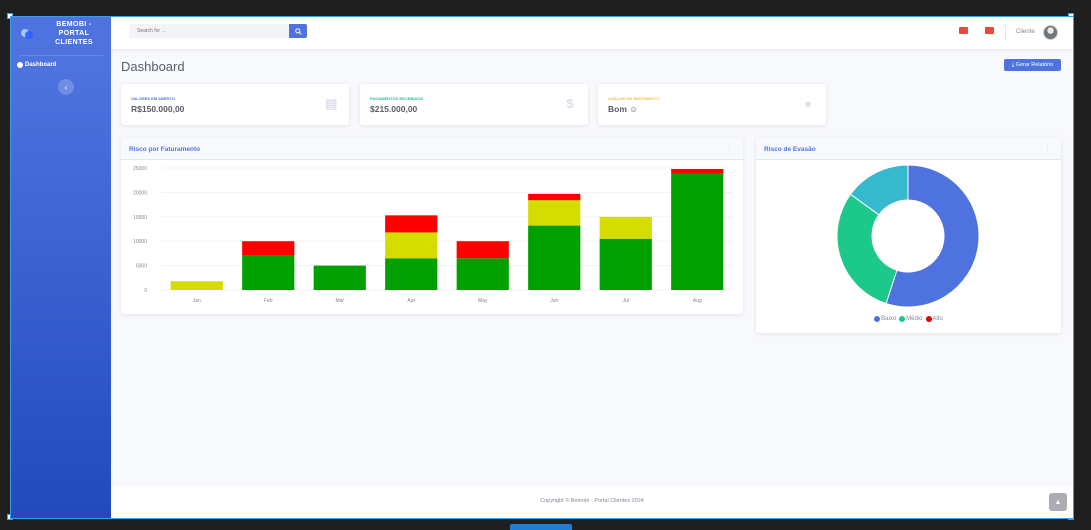  I want to click on kpi-label: PAGAMENTOS RECEBIDOS, so click(397, 98).